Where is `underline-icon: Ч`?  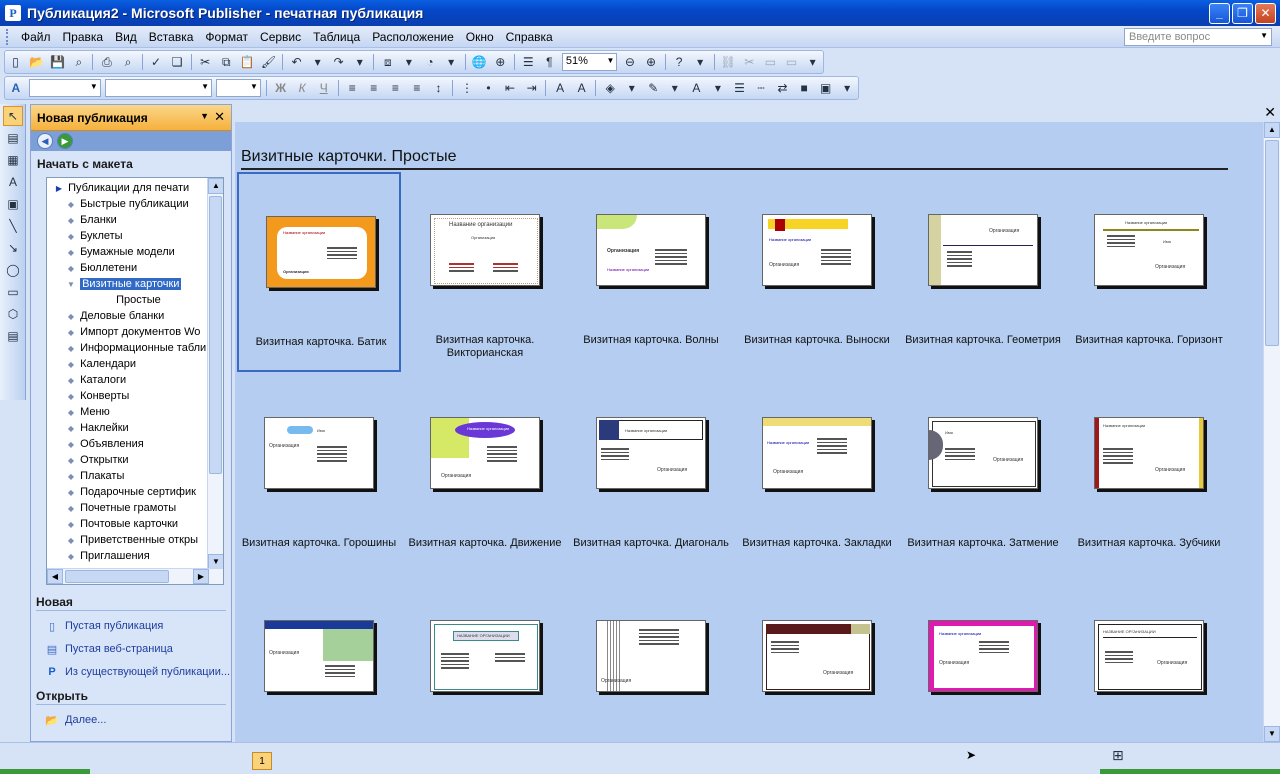
underline-icon: Ч is located at coordinates (324, 88).